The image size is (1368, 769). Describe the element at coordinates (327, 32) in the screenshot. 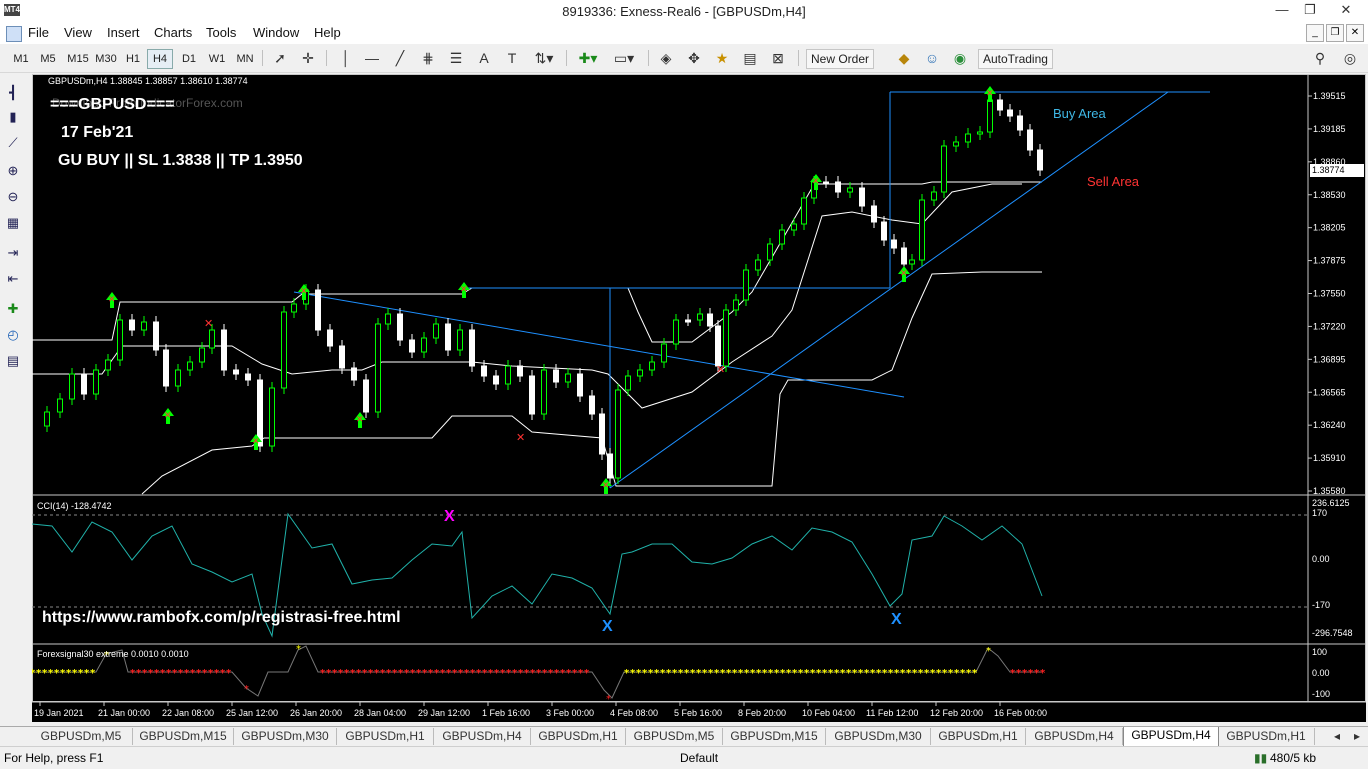

I see `menu-help: Help` at that location.